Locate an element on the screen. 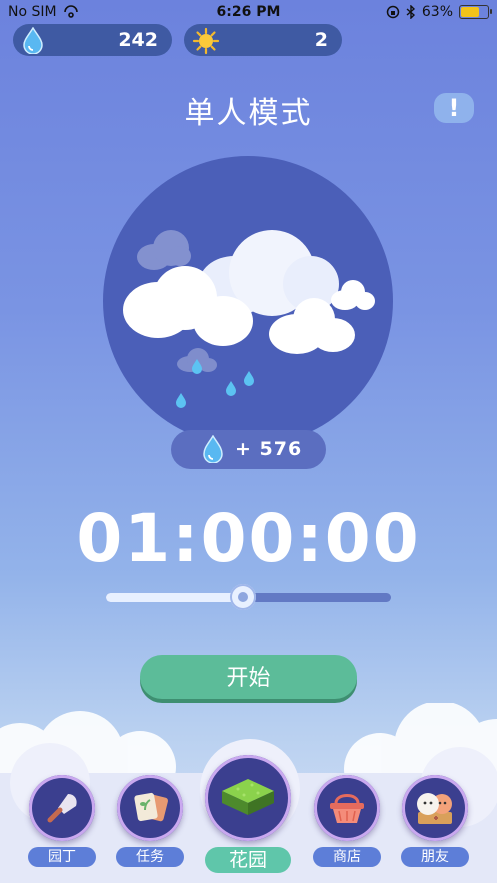  task-cards-icon is located at coordinates (151, 807).